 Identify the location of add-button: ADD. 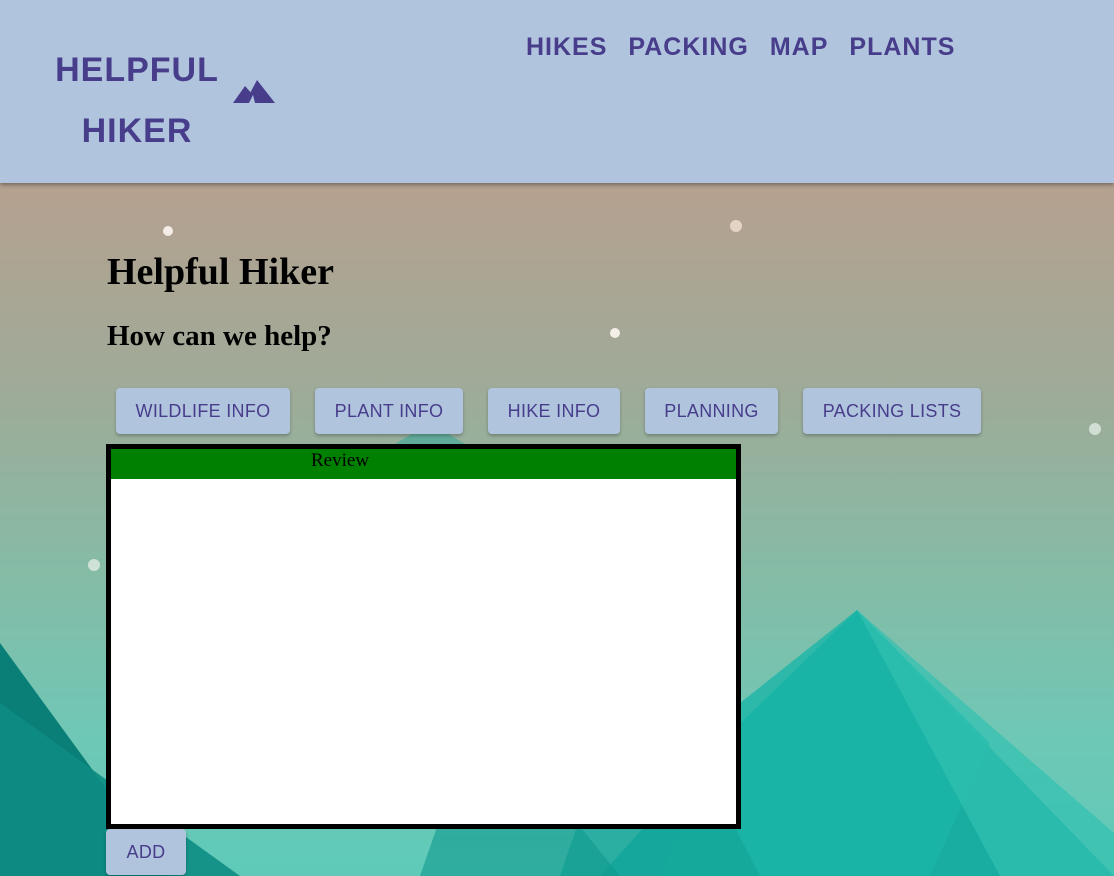
(146, 852).